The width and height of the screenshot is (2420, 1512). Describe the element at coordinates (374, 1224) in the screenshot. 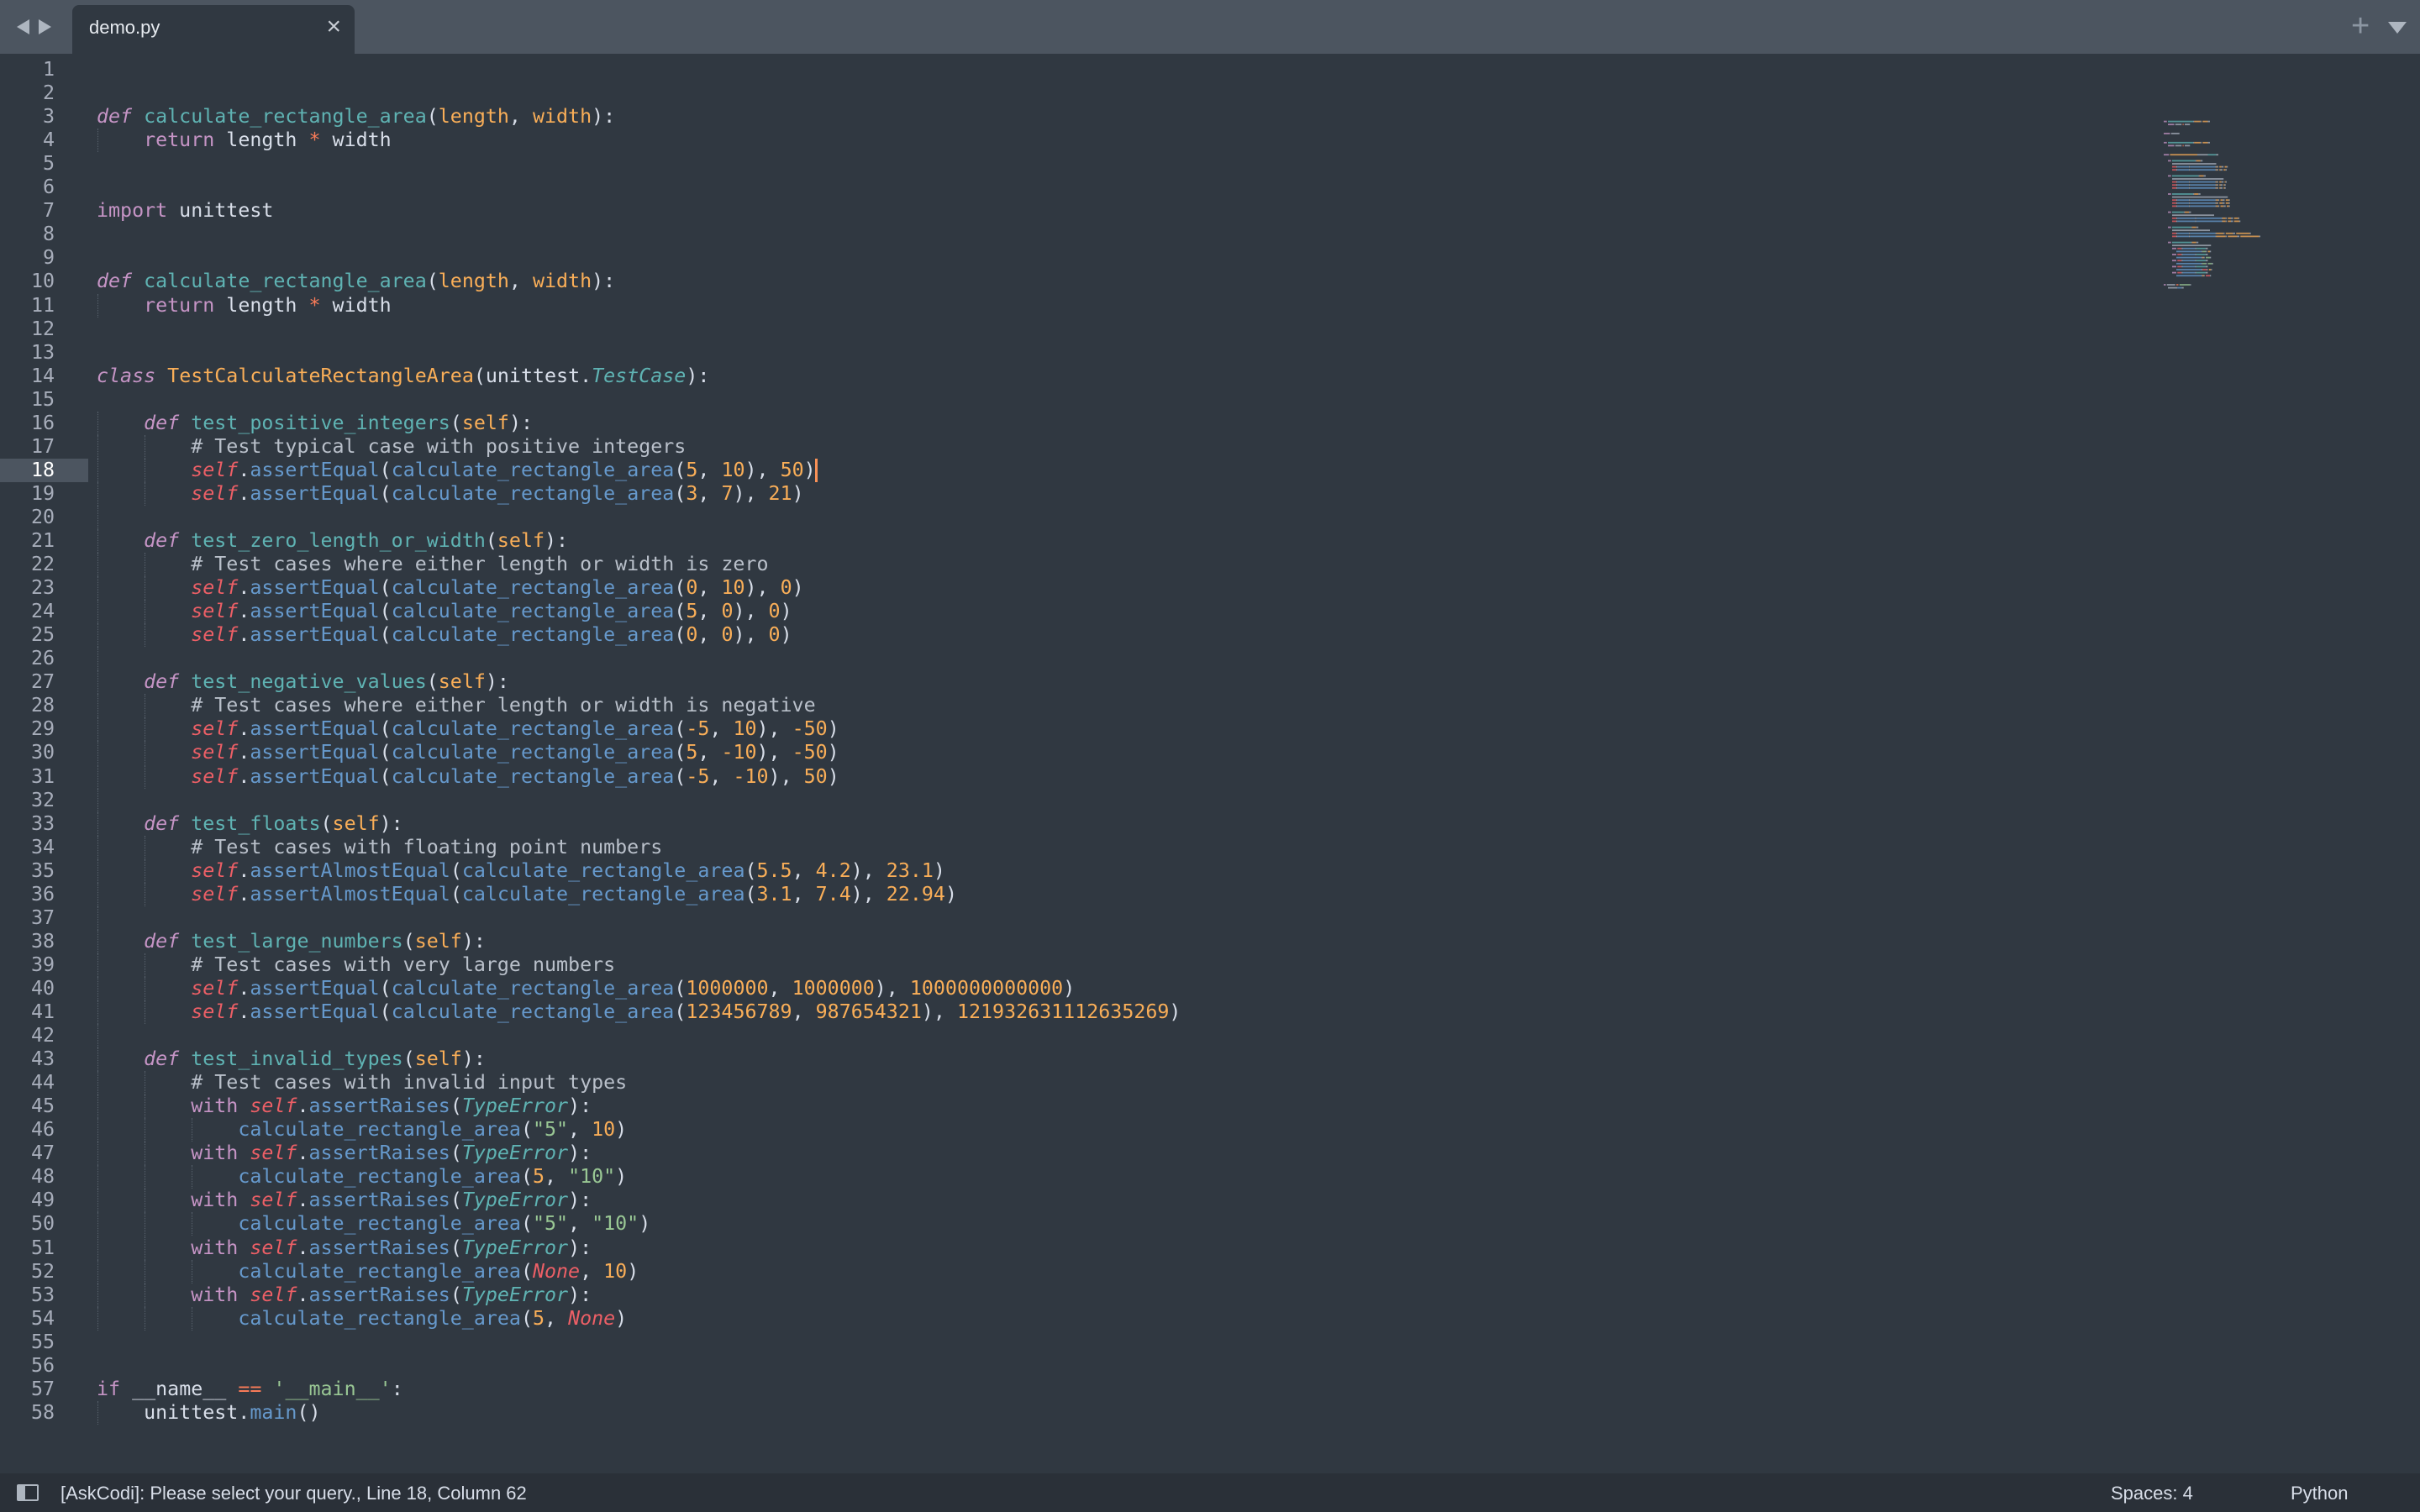

I see `code-line: calculate_rectangle_area("5", "10")` at that location.